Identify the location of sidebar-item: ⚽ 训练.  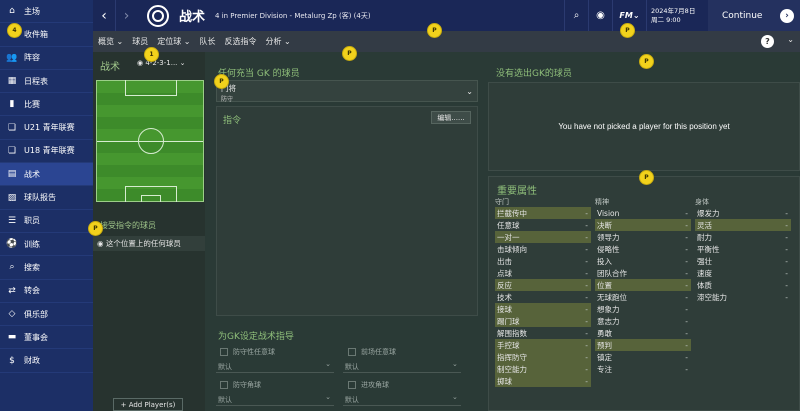
(46, 245).